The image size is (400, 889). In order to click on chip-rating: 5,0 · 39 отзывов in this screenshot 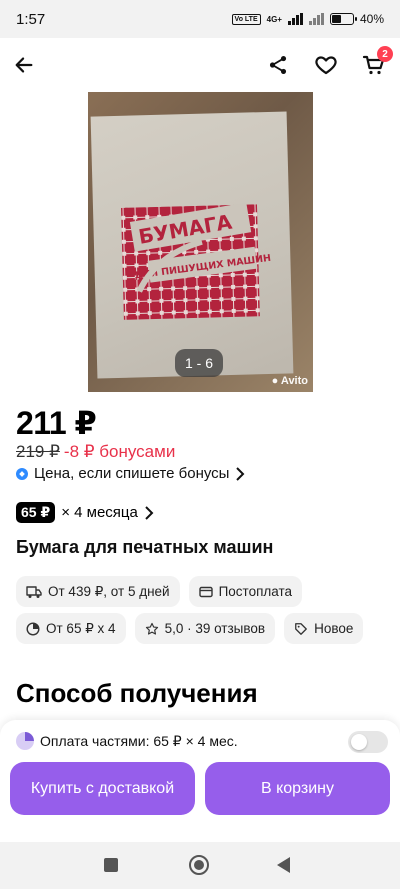, I will do `click(205, 628)`.